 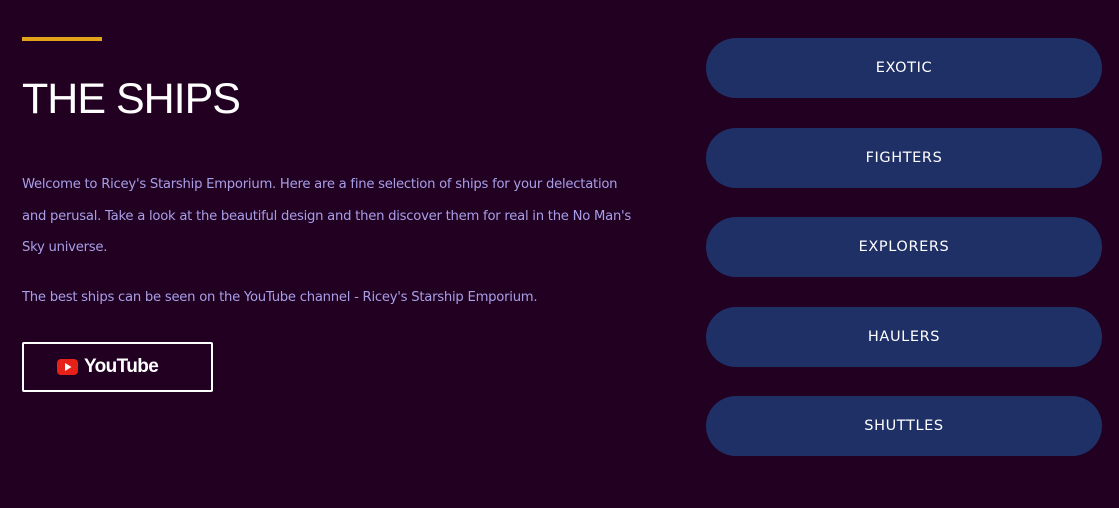 What do you see at coordinates (62, 39) in the screenshot?
I see `title-accent-line` at bounding box center [62, 39].